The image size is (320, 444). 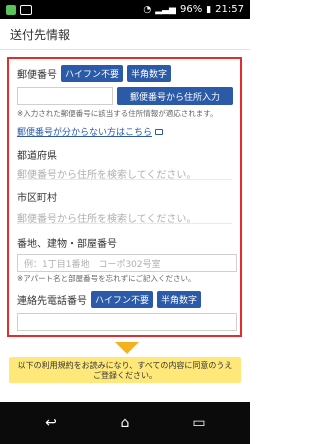 What do you see at coordinates (11, 9) in the screenshot?
I see `app-notification-icon` at bounding box center [11, 9].